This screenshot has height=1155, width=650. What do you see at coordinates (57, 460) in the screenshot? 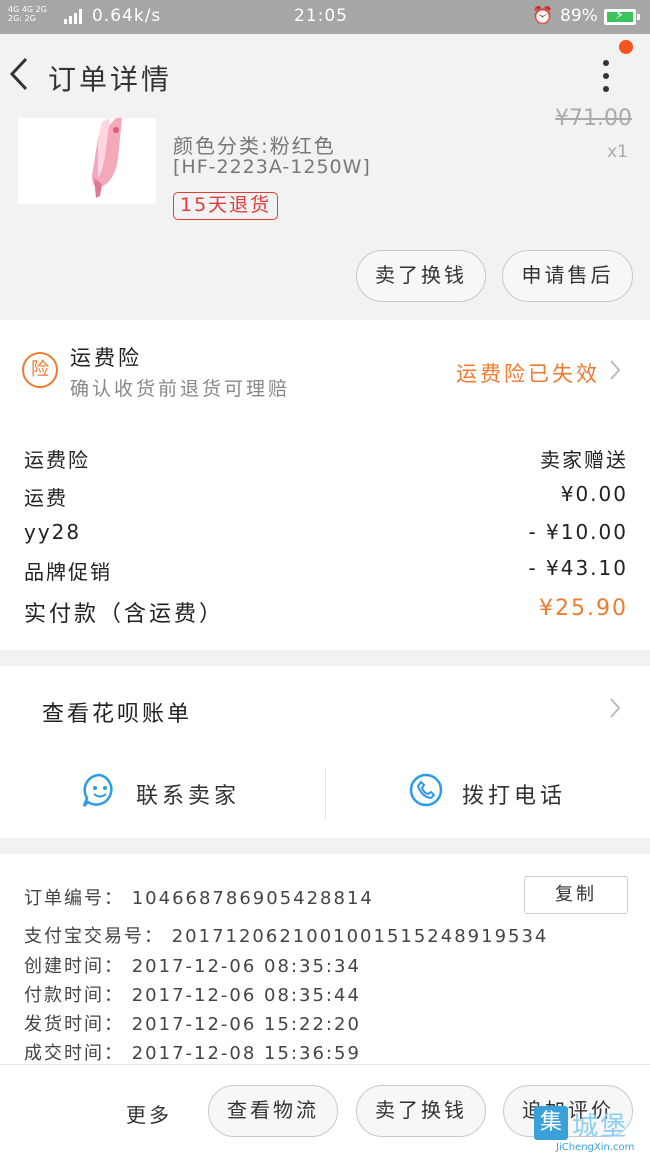
I see `cost-label: 运费险` at bounding box center [57, 460].